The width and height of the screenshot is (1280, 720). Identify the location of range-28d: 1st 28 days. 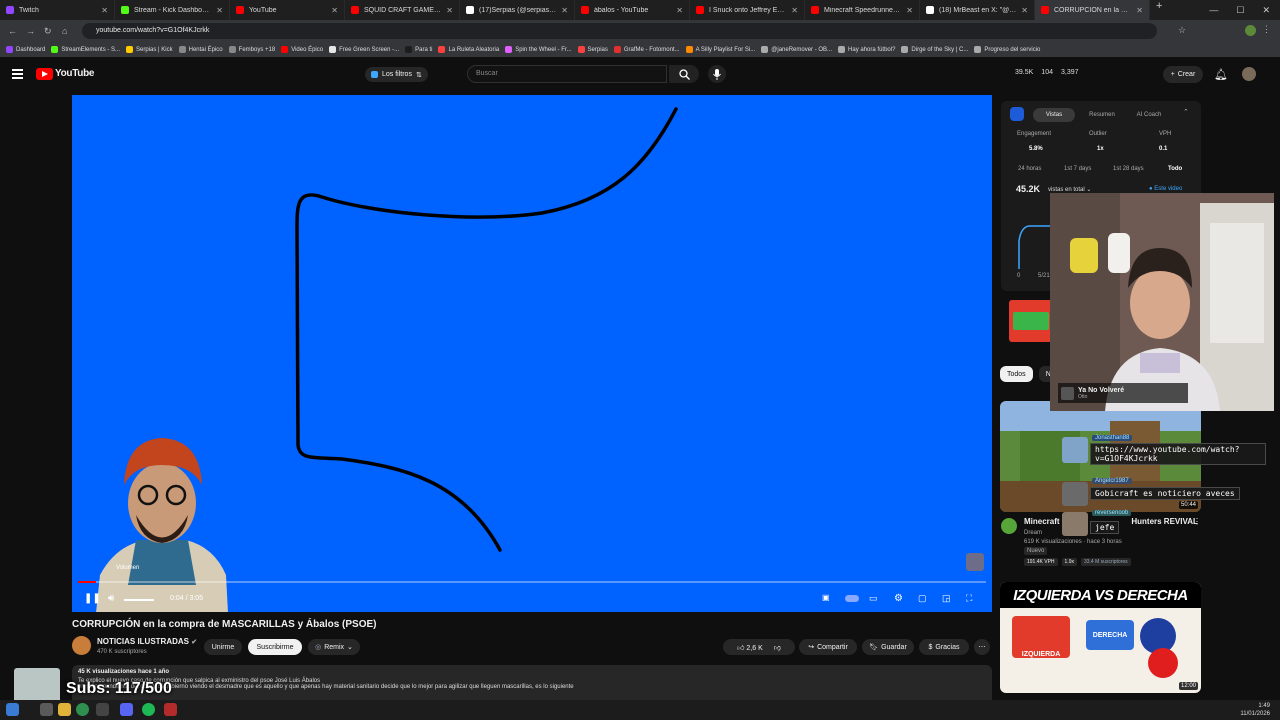
(1128, 169).